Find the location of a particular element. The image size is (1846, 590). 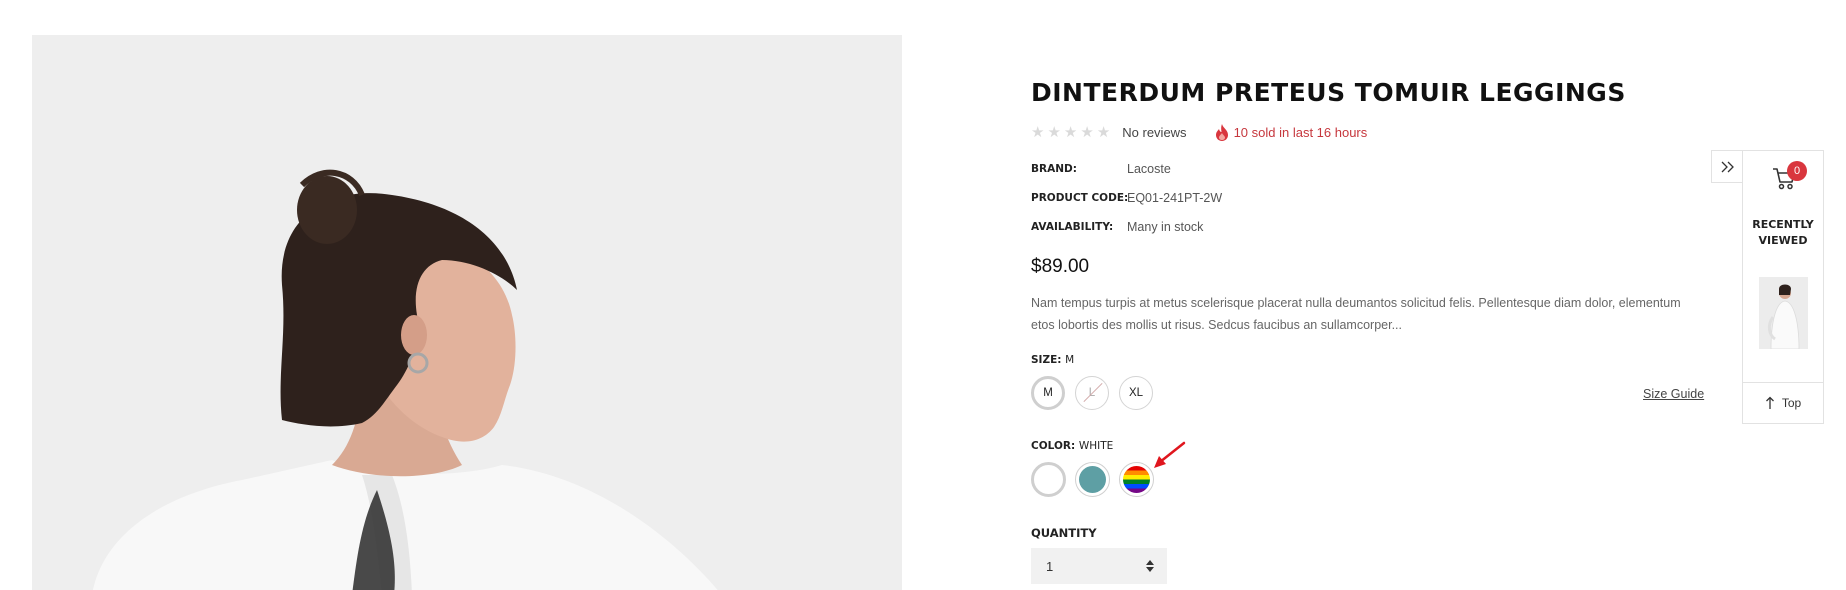

sold-counter: 10 sold in last 16 hours is located at coordinates (1291, 132).